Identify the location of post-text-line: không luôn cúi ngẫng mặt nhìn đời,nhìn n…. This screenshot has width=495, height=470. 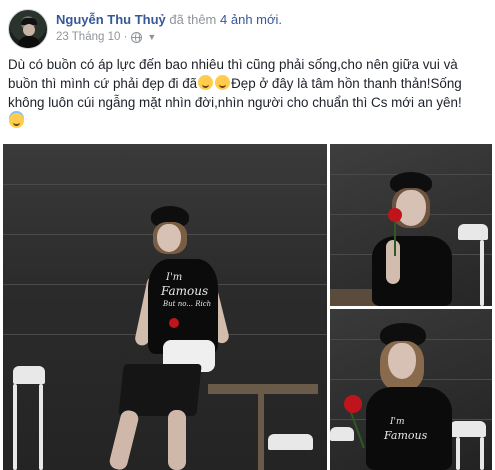
(235, 102).